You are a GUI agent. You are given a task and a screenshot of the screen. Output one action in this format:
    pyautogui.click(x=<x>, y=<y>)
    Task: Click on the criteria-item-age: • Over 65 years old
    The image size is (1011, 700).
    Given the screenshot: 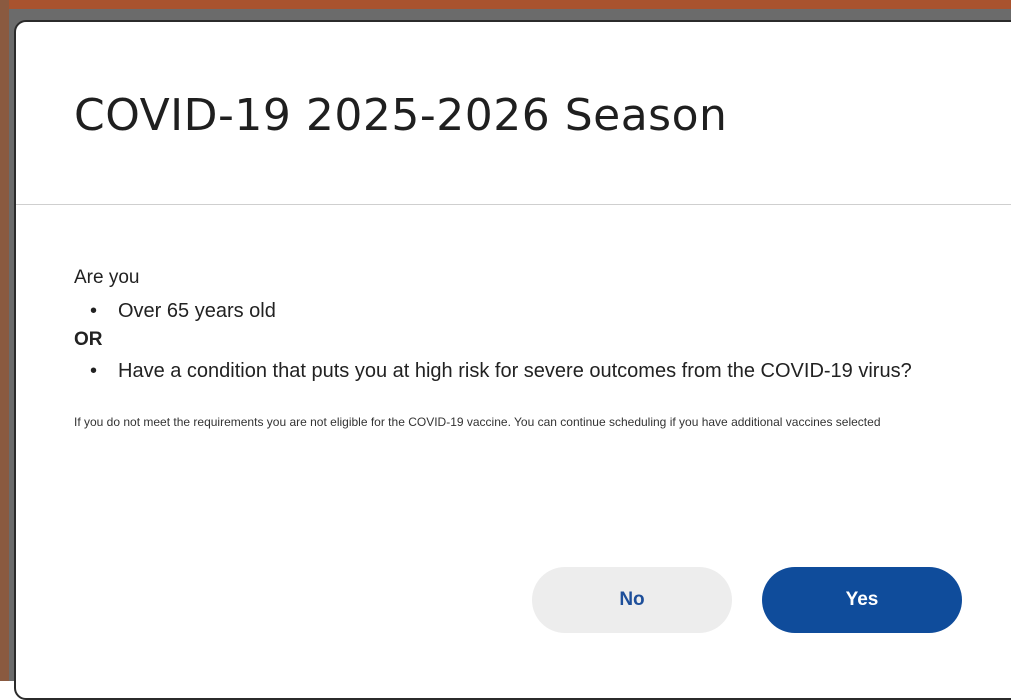 What is the action you would take?
    pyautogui.click(x=519, y=311)
    